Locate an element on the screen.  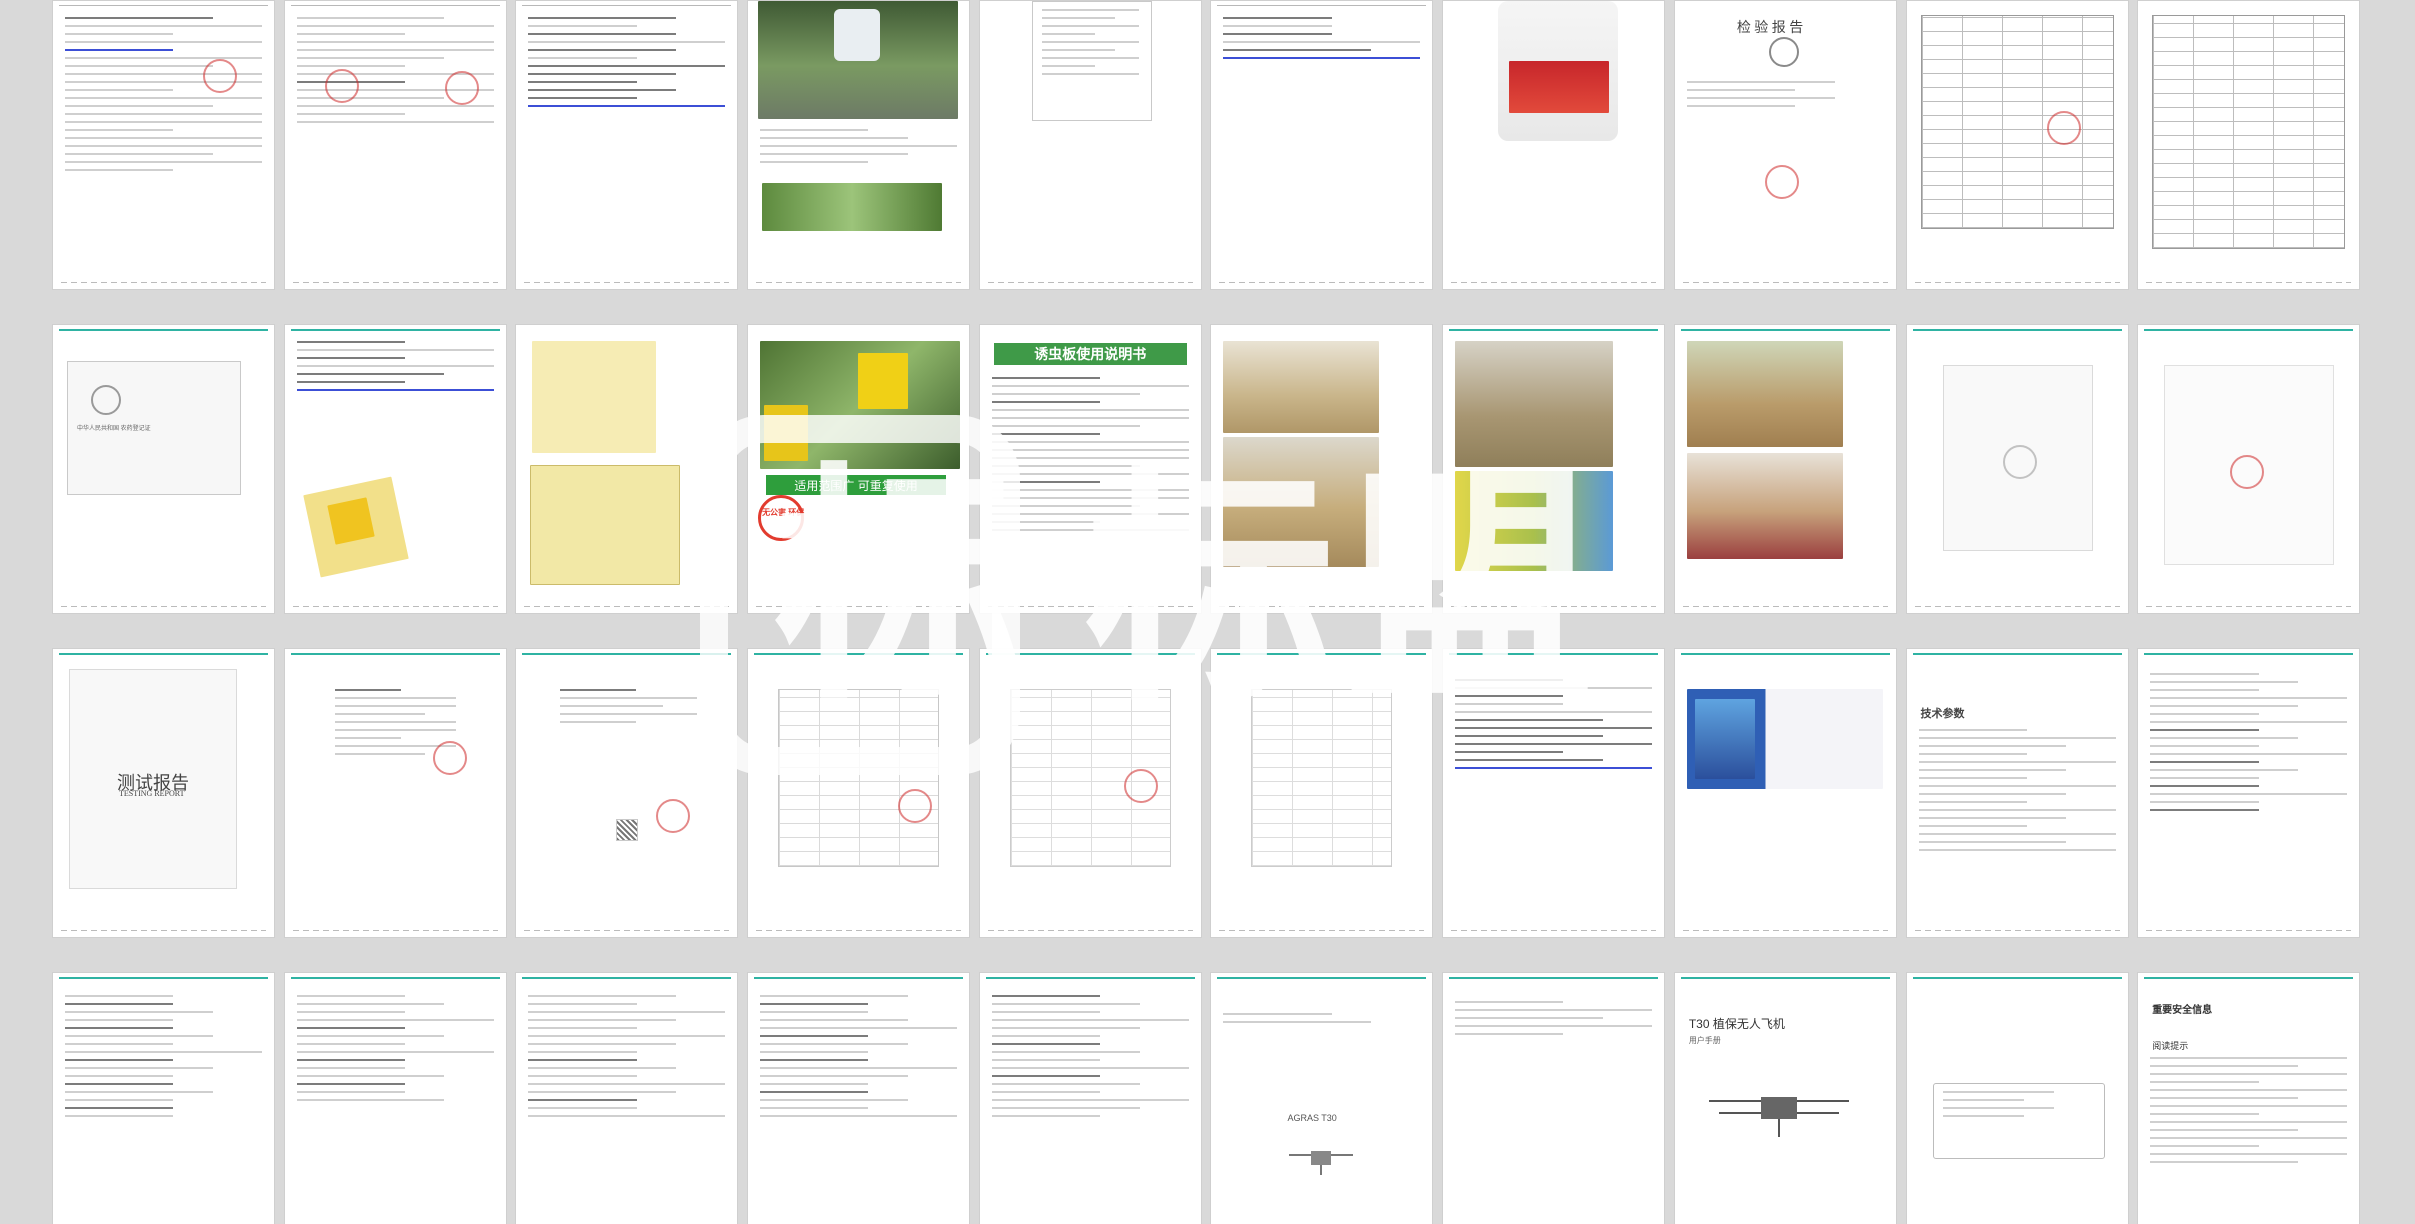
page-safety-info: 重要安全信息 阅读提示 is located at coordinates (2249, 1098).